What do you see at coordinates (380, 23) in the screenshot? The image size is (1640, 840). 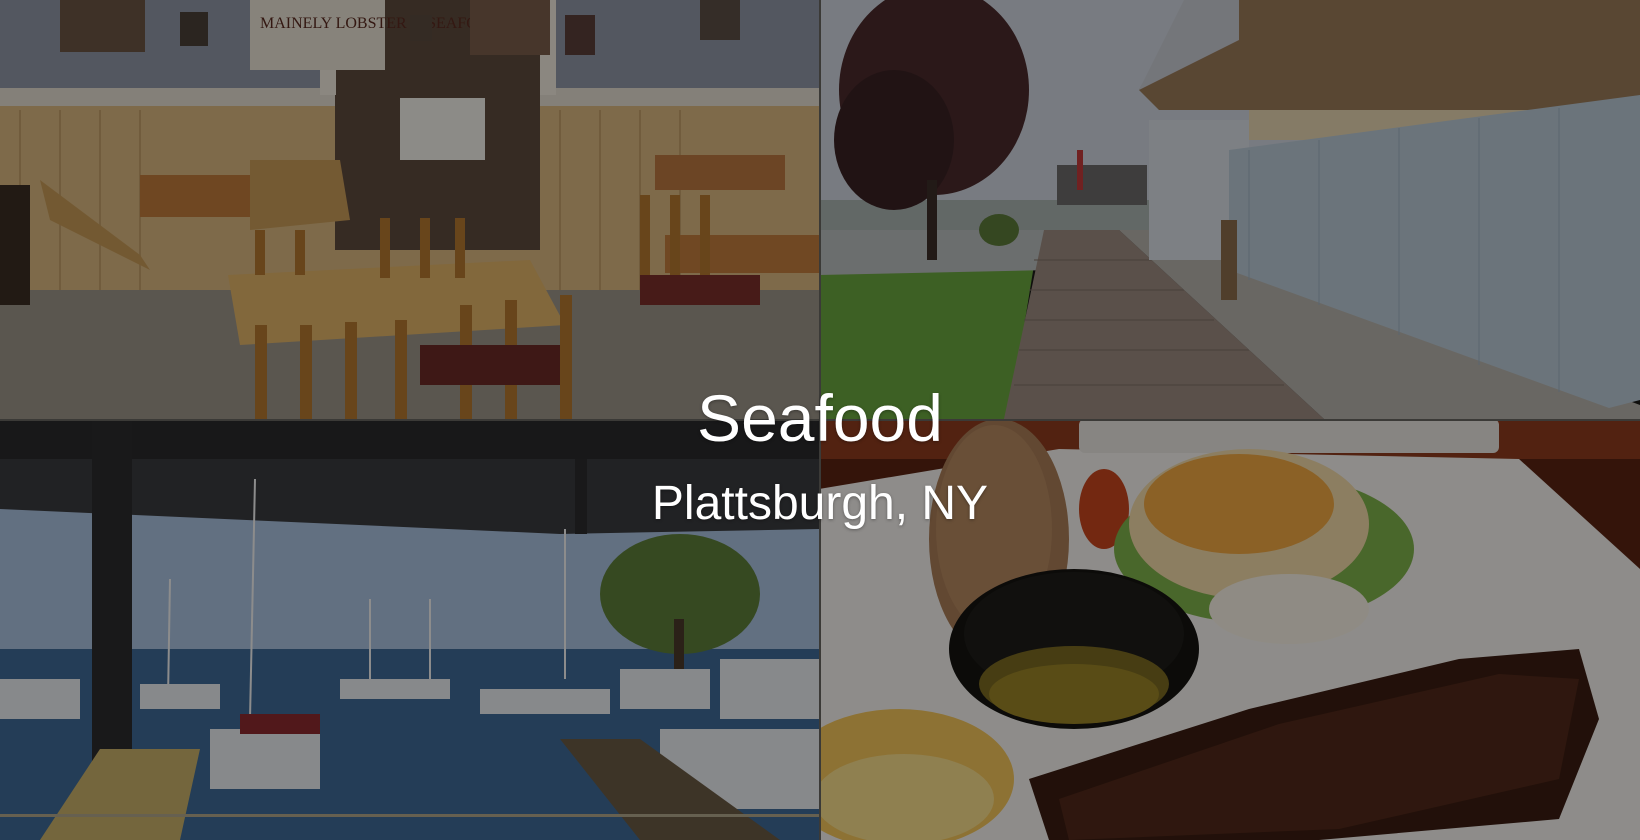 I see `lobster-sign-text: MAINELY LOBSTER & SEAFOOD` at bounding box center [380, 23].